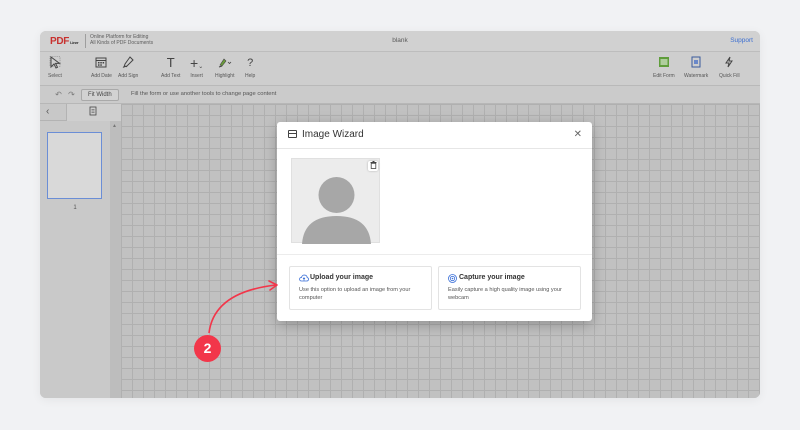  What do you see at coordinates (207, 348) in the screenshot?
I see `step-number-badge: 2` at bounding box center [207, 348].